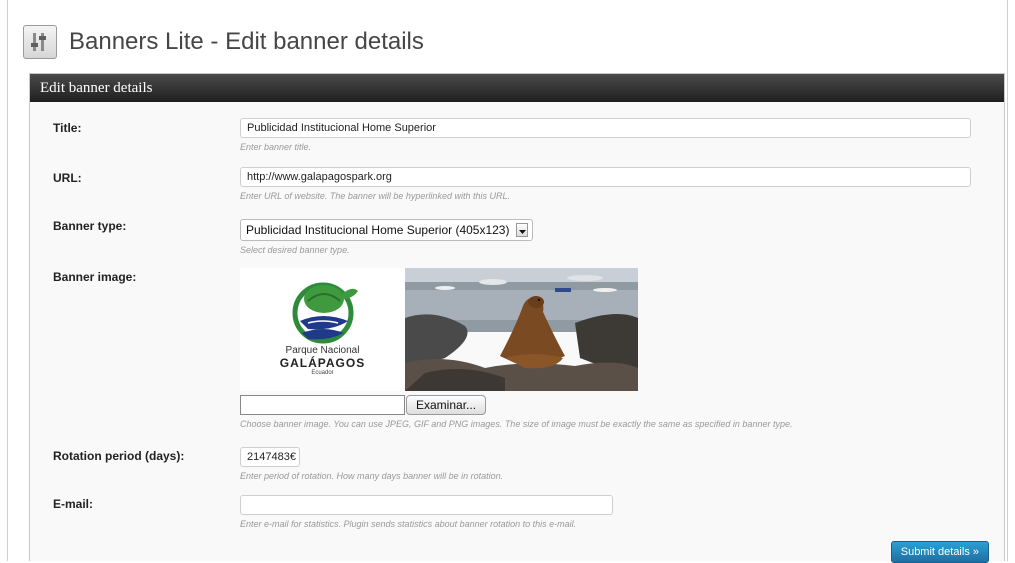 Image resolution: width=1015 pixels, height=563 pixels. What do you see at coordinates (270, 457) in the screenshot?
I see `rotation-input: 2147483€` at bounding box center [270, 457].